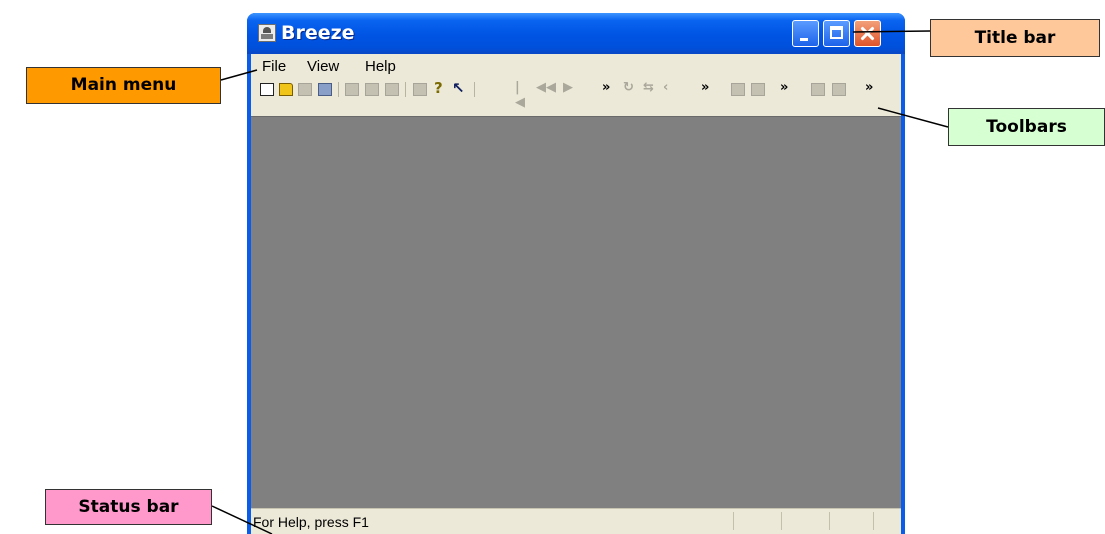 The width and height of the screenshot is (1105, 534). What do you see at coordinates (576, 66) in the screenshot?
I see `main-menu: File View Help` at bounding box center [576, 66].